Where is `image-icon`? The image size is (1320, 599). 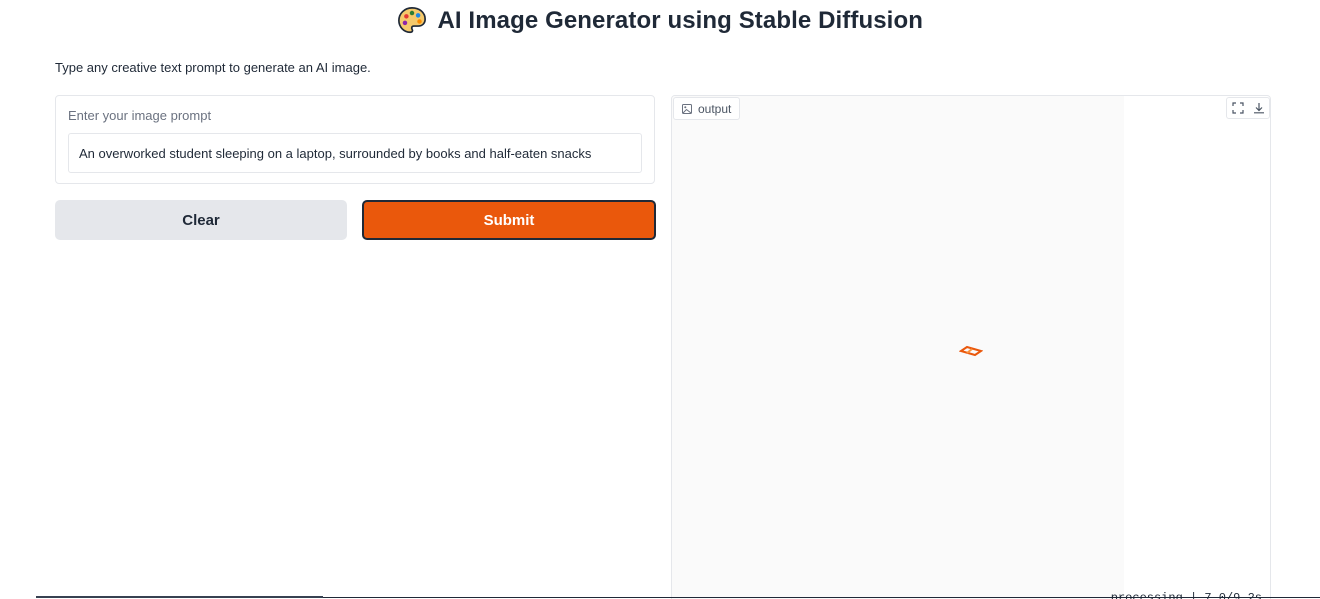 image-icon is located at coordinates (687, 108).